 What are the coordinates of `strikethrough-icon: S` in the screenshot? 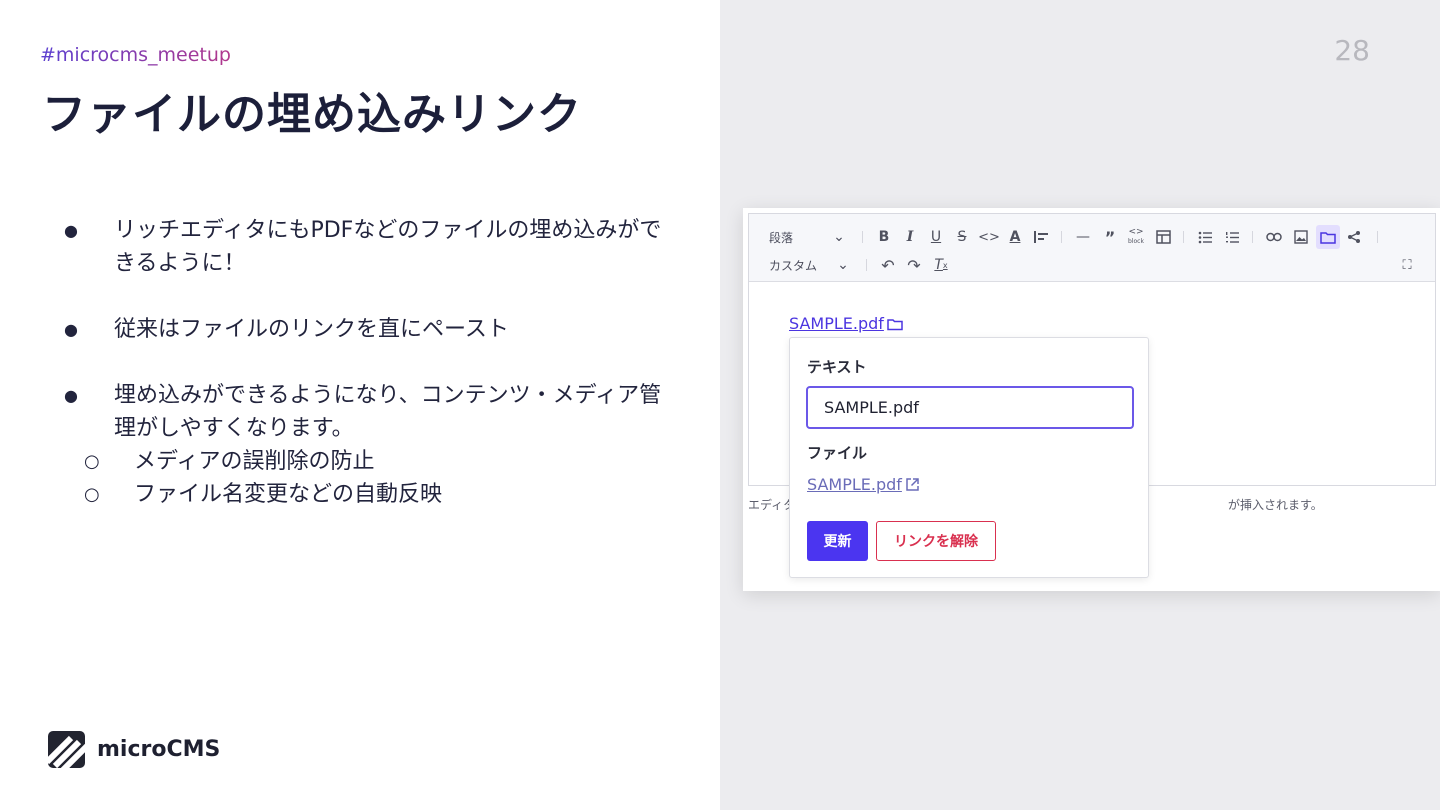 It's located at (962, 237).